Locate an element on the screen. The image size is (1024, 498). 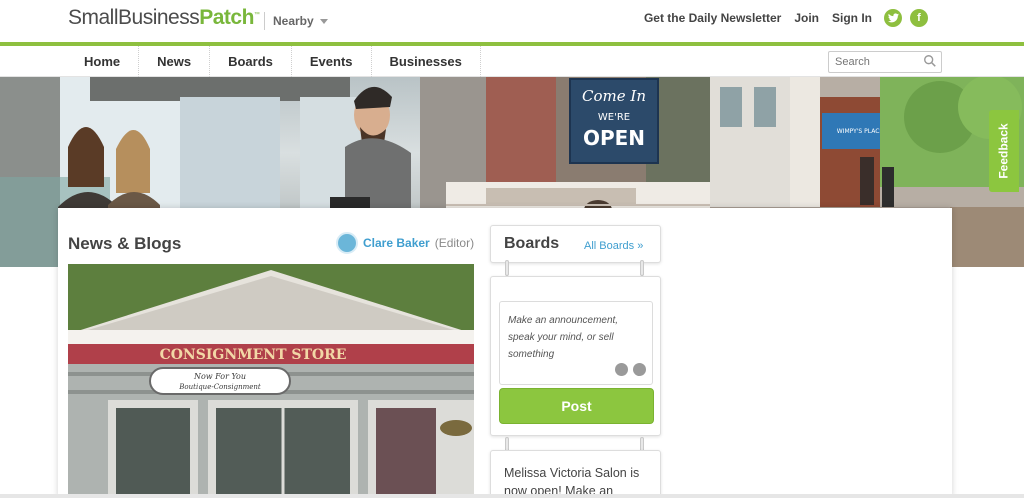
editor-role: (Editor) is located at coordinates (454, 243).